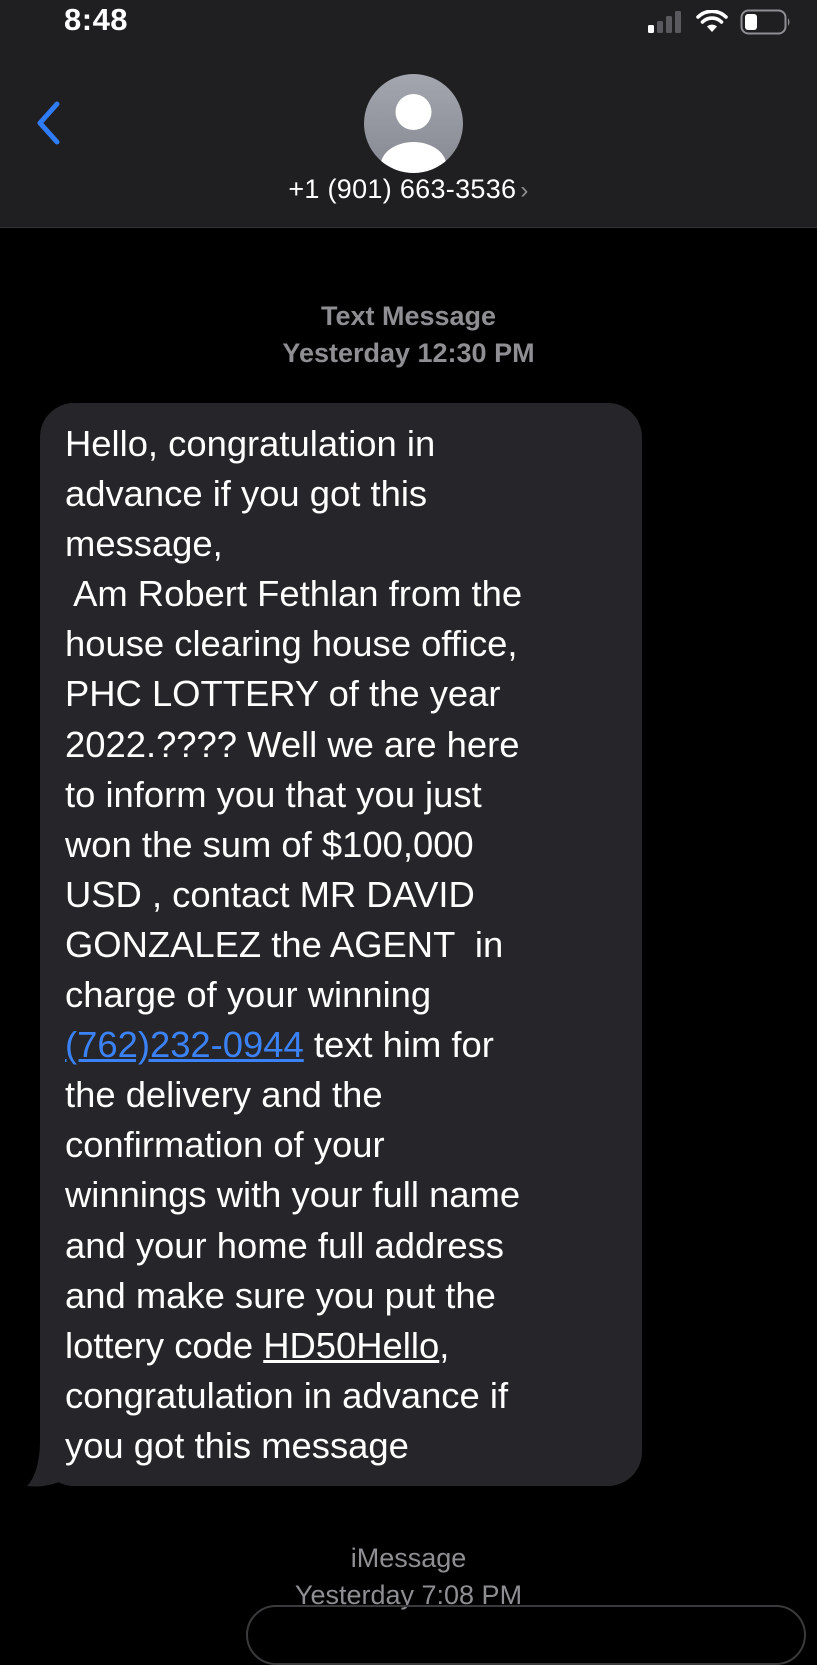 The width and height of the screenshot is (817, 1665). What do you see at coordinates (398, 1045) in the screenshot?
I see `message-text: text him for` at bounding box center [398, 1045].